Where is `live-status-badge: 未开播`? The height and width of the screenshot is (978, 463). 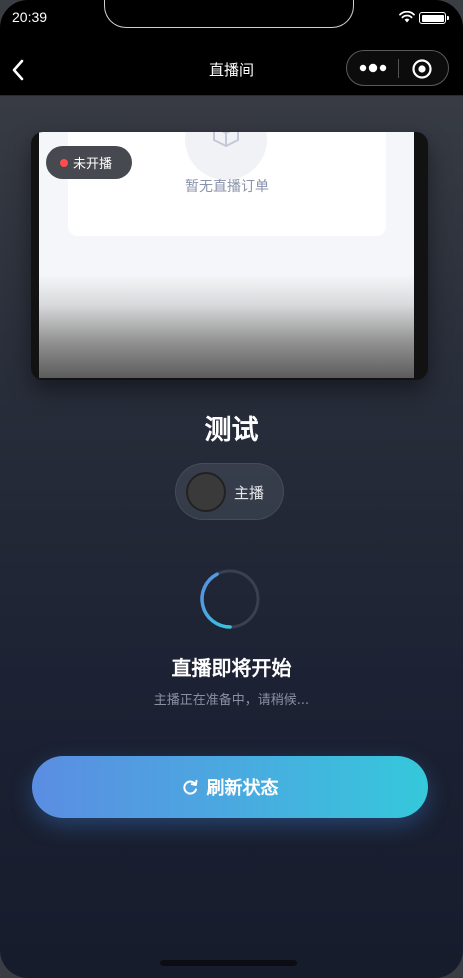
live-status-badge: 未开播 is located at coordinates (89, 162).